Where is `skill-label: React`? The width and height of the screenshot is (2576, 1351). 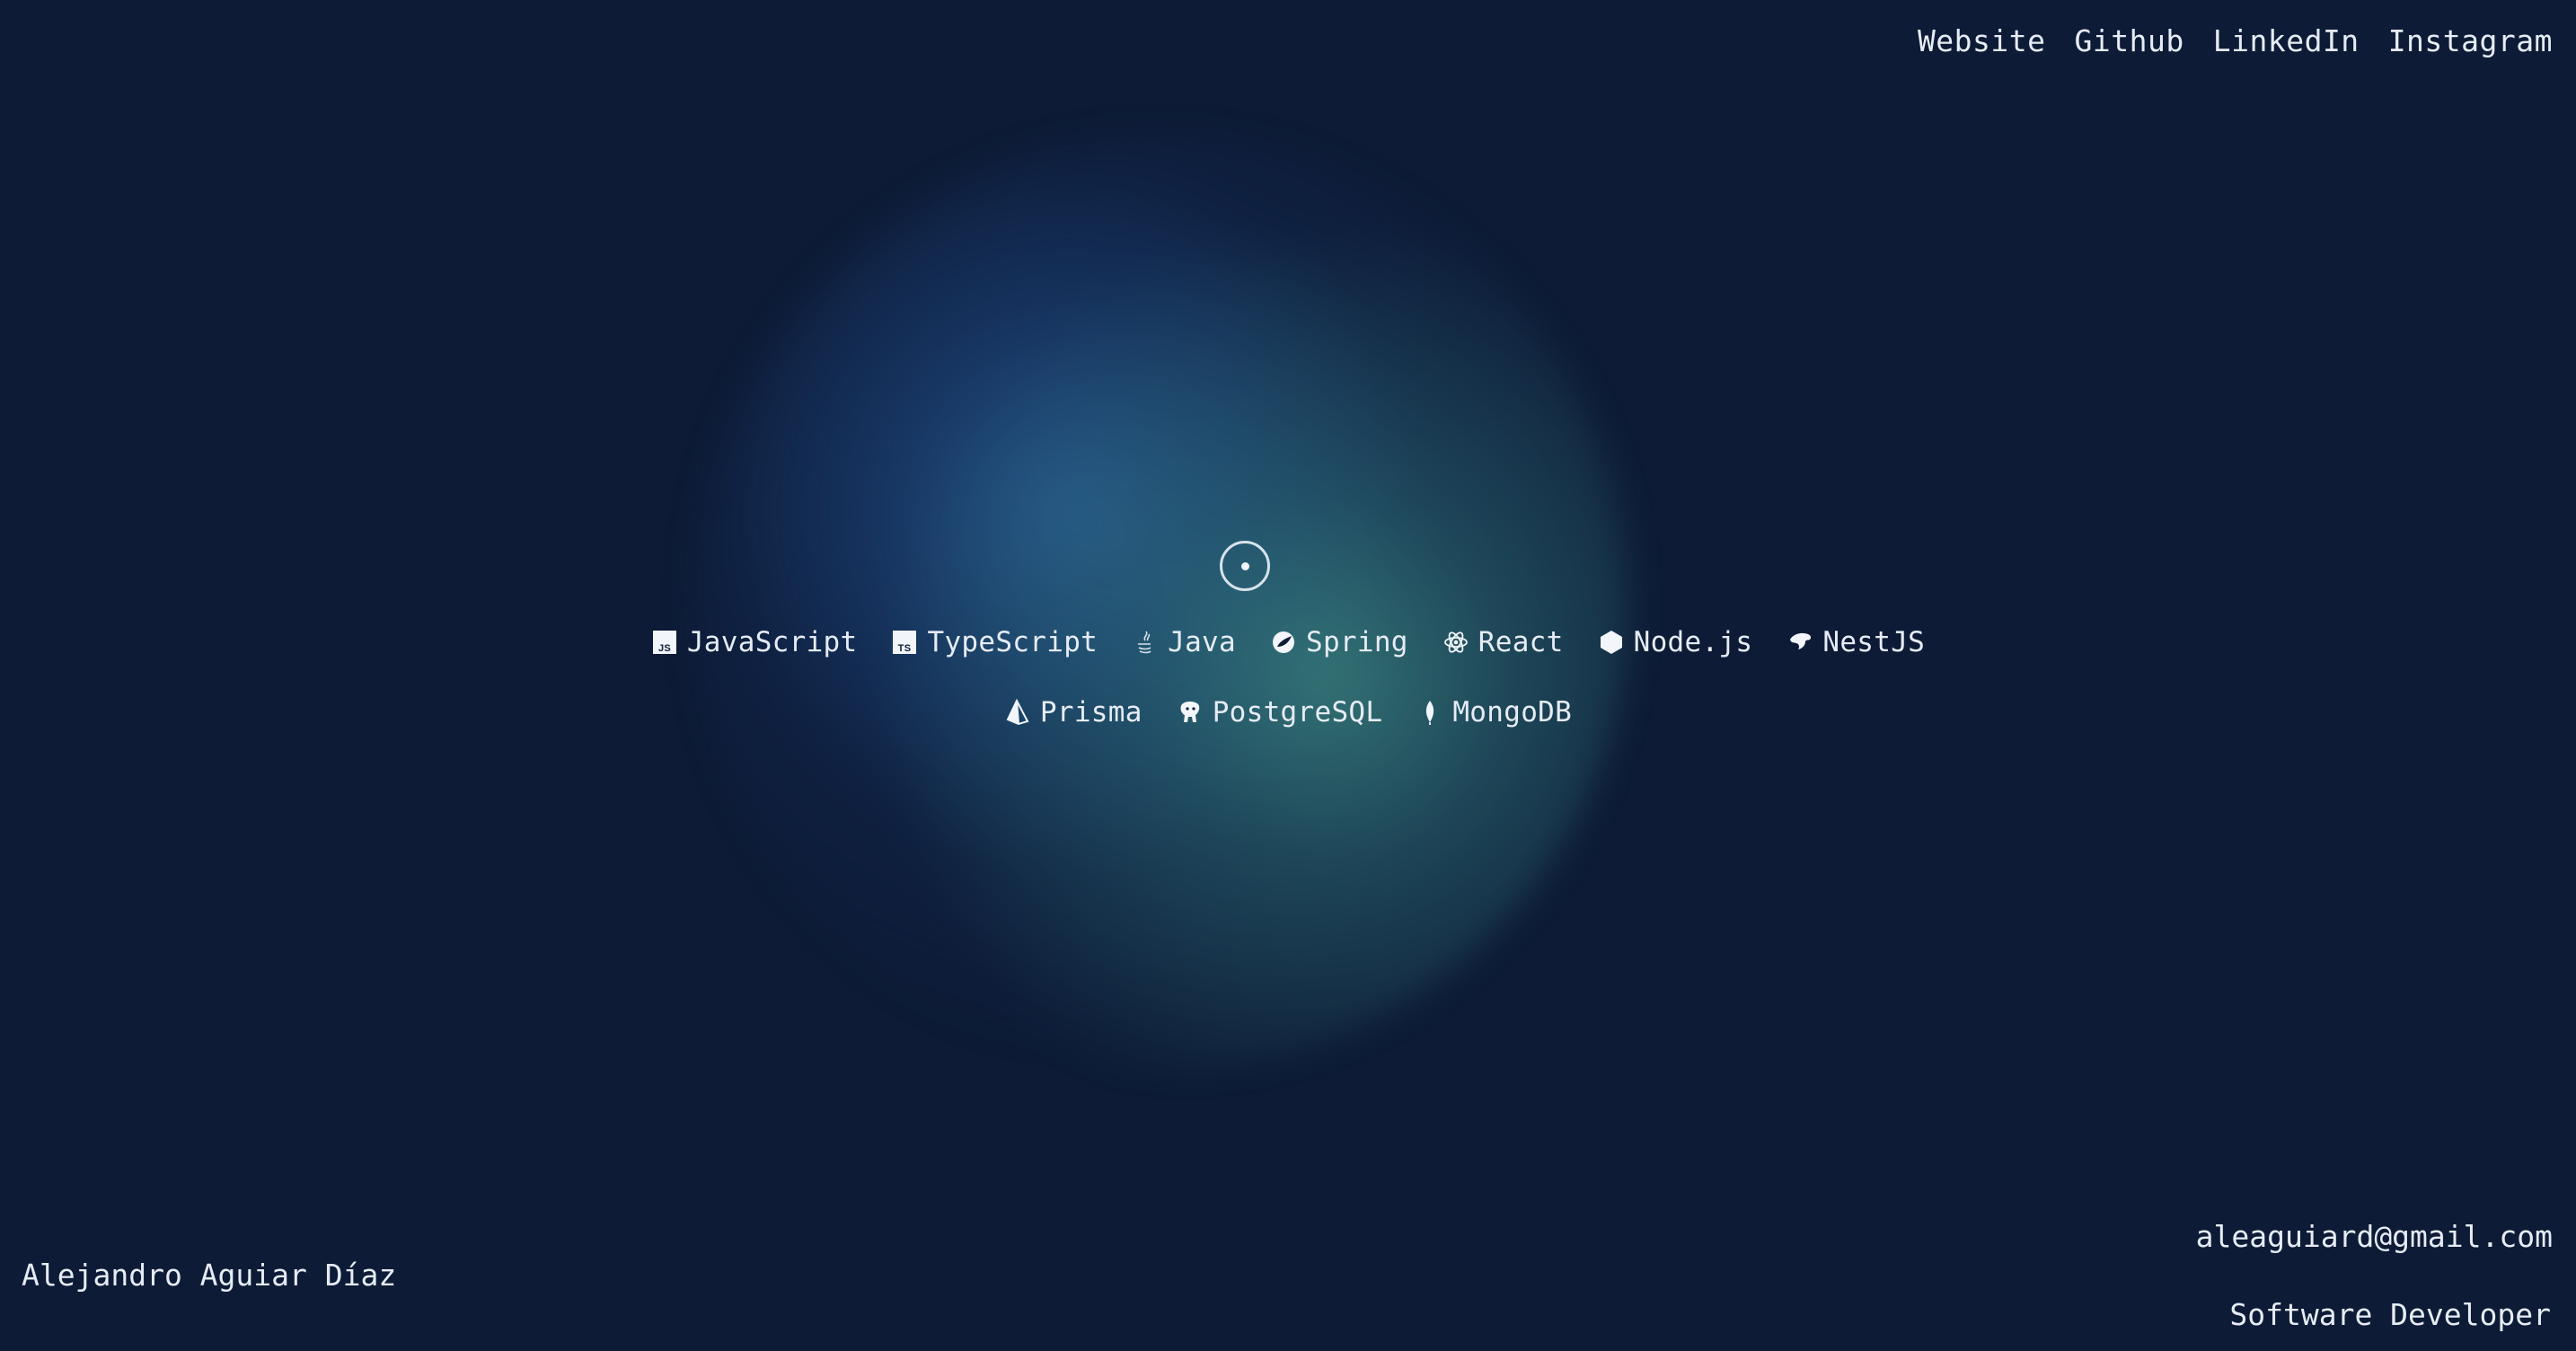
skill-label: React is located at coordinates (1521, 642).